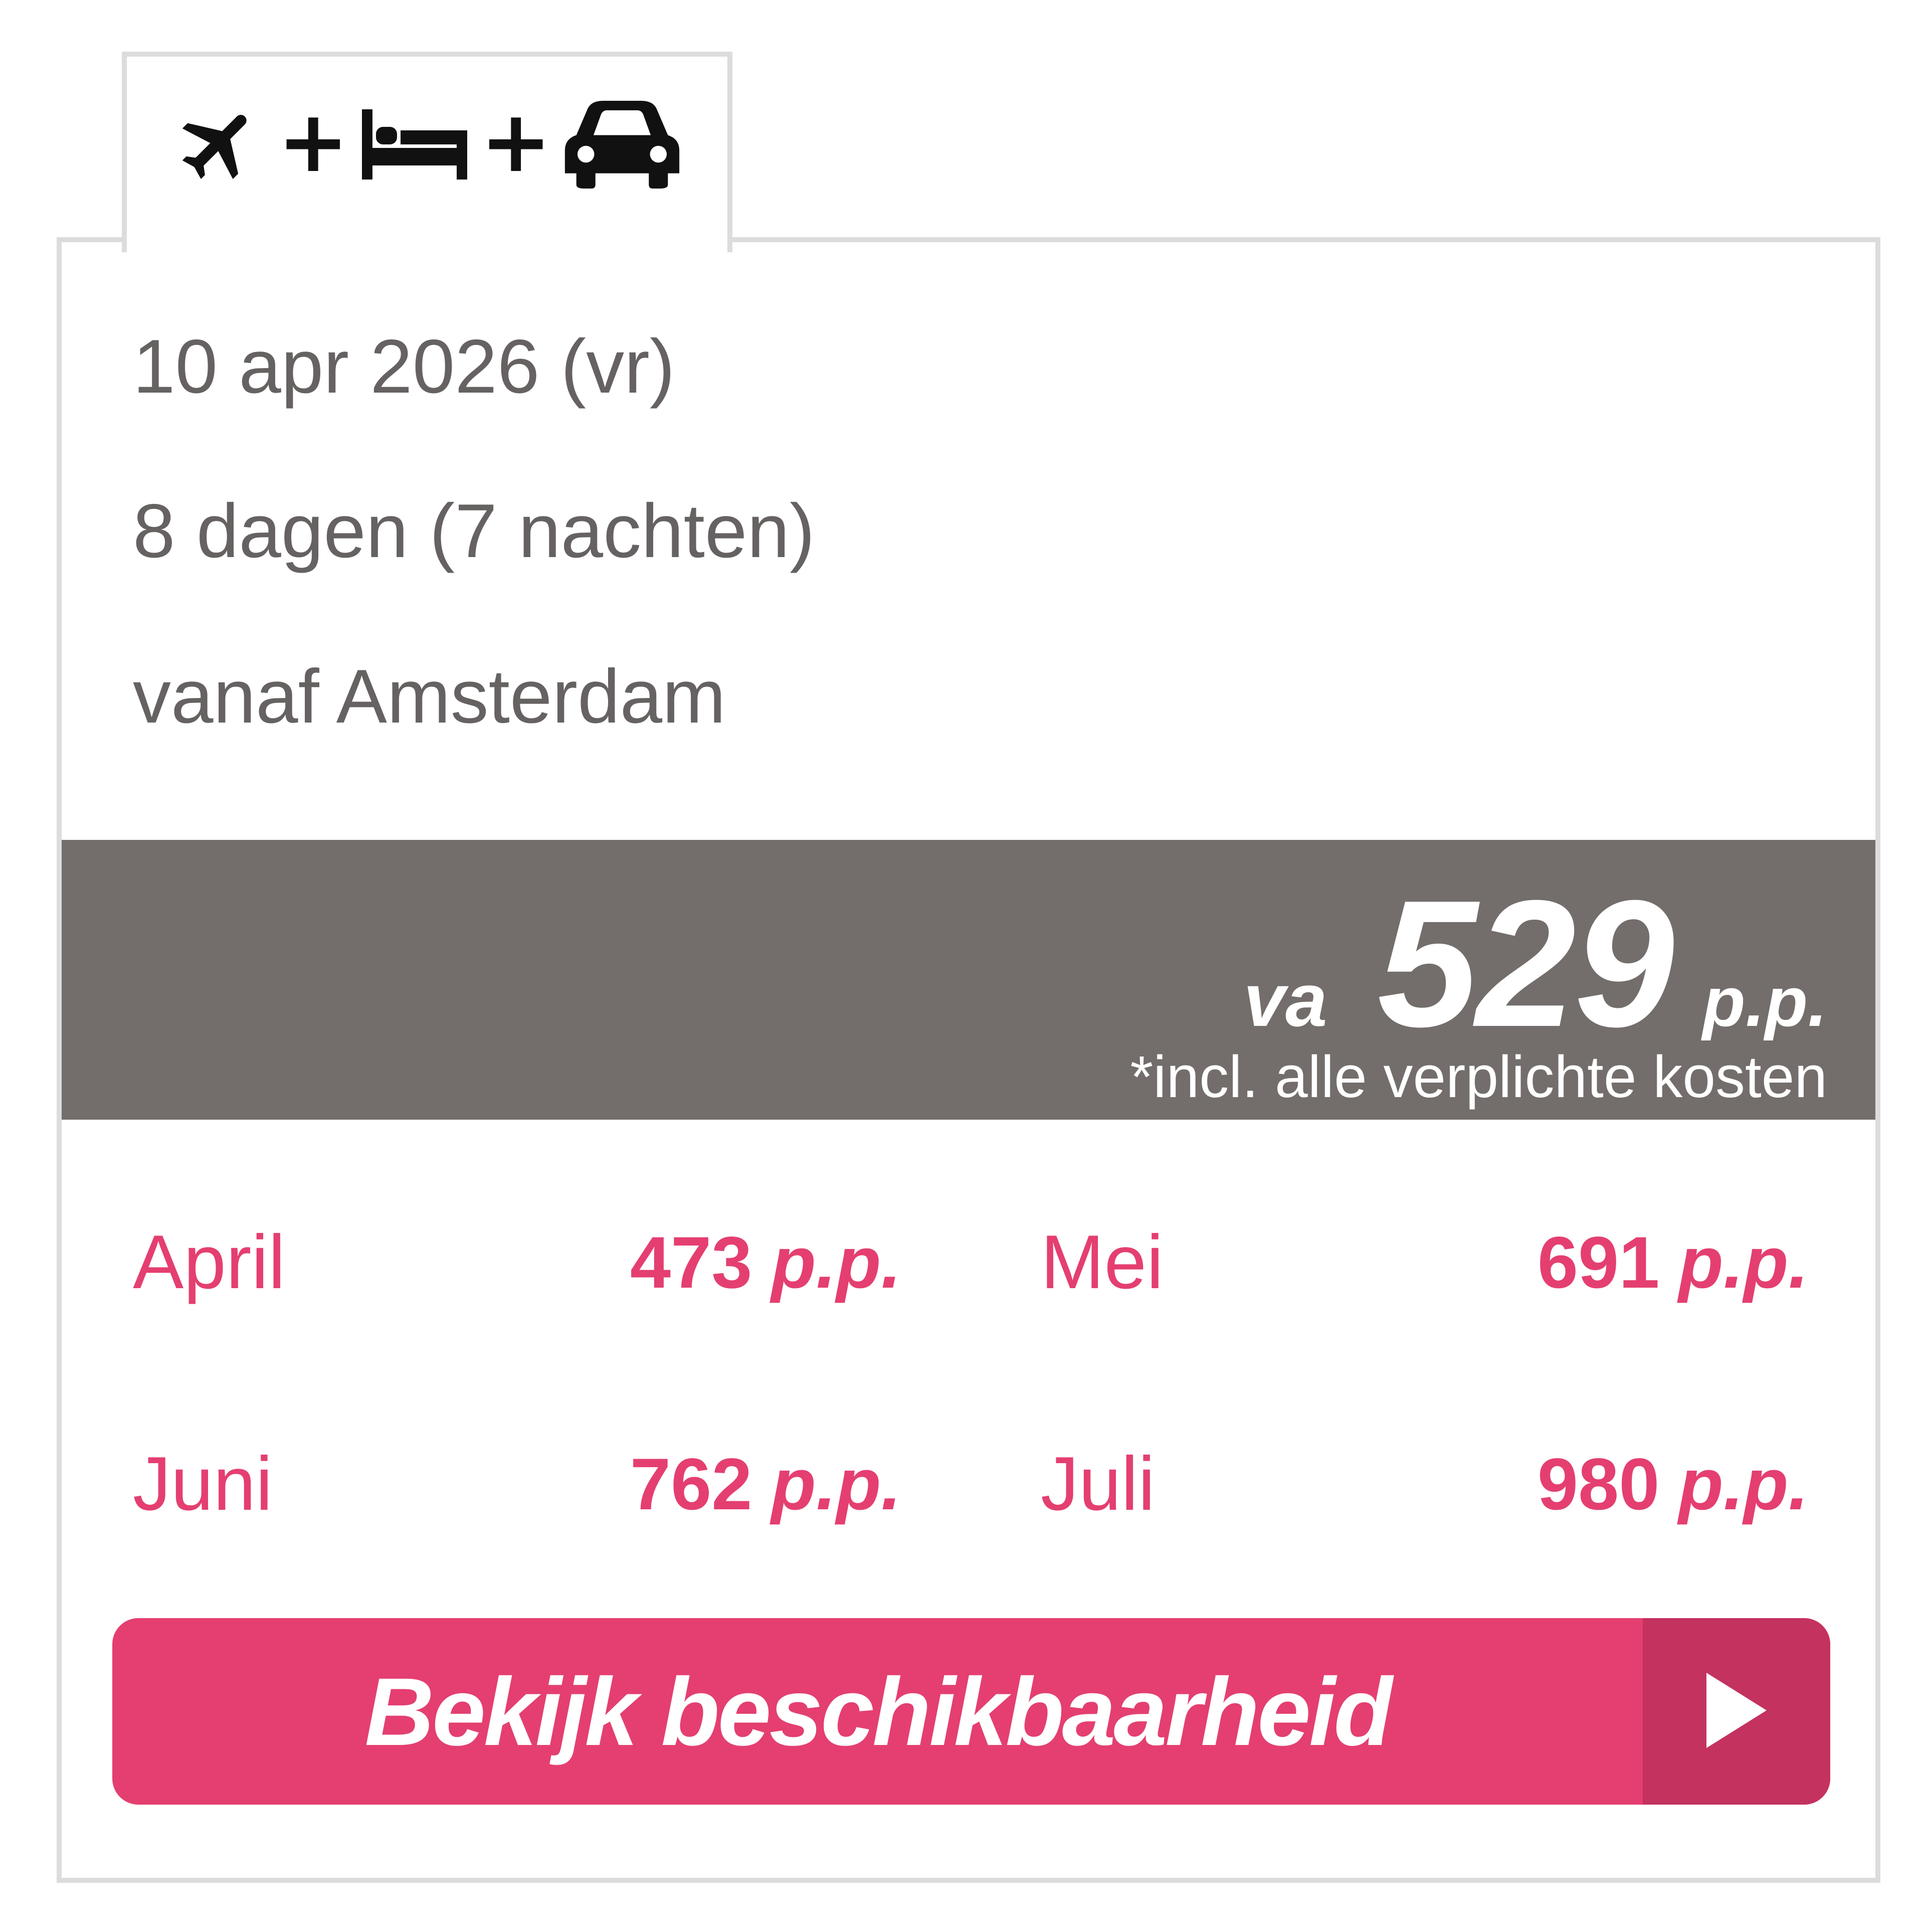  What do you see at coordinates (1673, 1262) in the screenshot?
I see `month-price-mei: 691 p.p.` at bounding box center [1673, 1262].